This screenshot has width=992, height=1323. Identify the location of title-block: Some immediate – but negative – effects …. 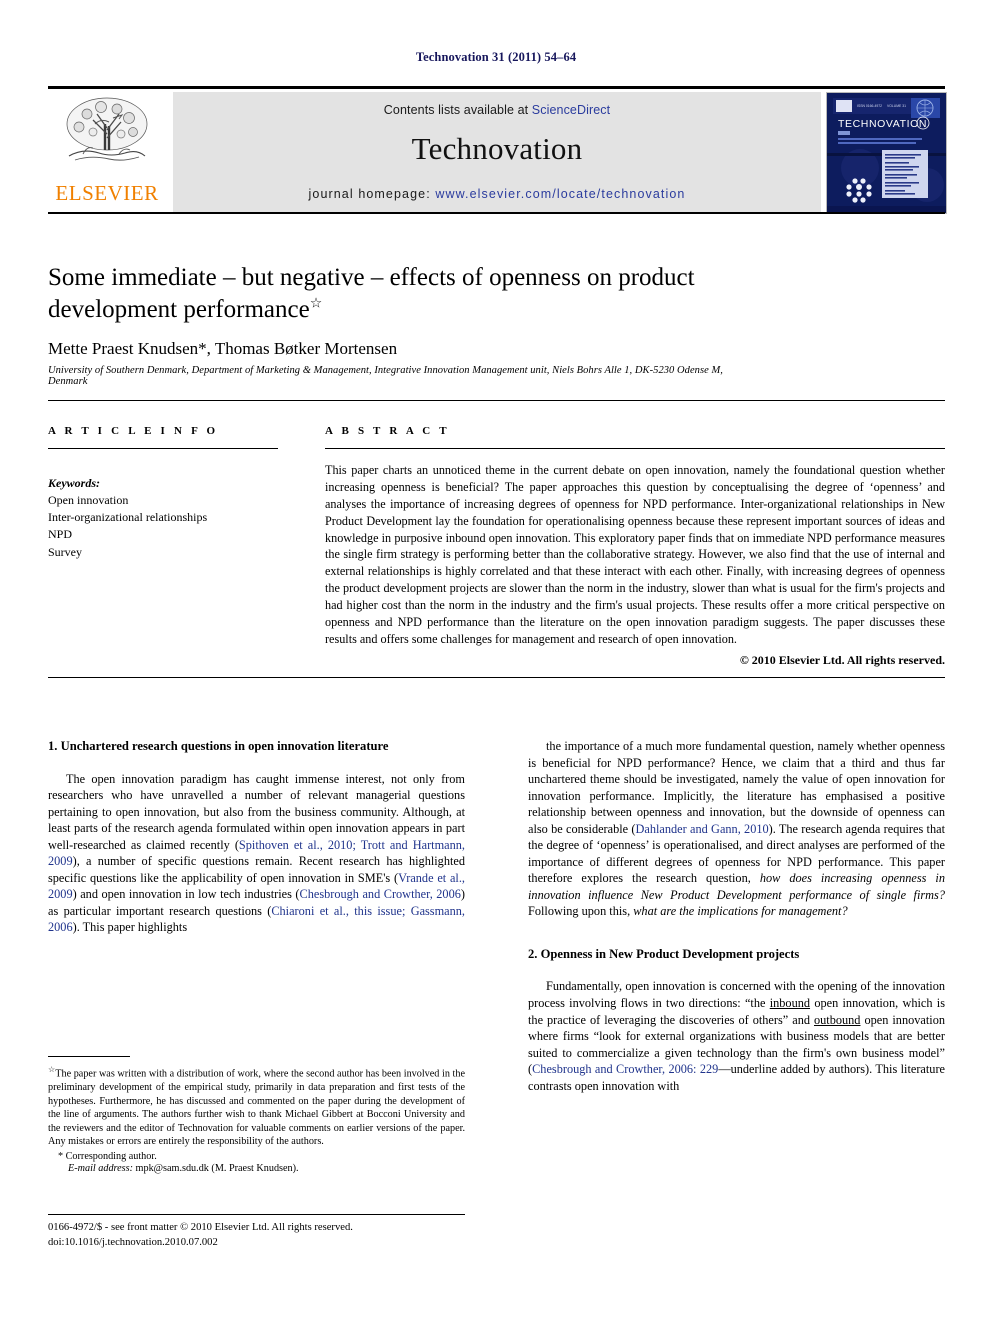
(398, 324).